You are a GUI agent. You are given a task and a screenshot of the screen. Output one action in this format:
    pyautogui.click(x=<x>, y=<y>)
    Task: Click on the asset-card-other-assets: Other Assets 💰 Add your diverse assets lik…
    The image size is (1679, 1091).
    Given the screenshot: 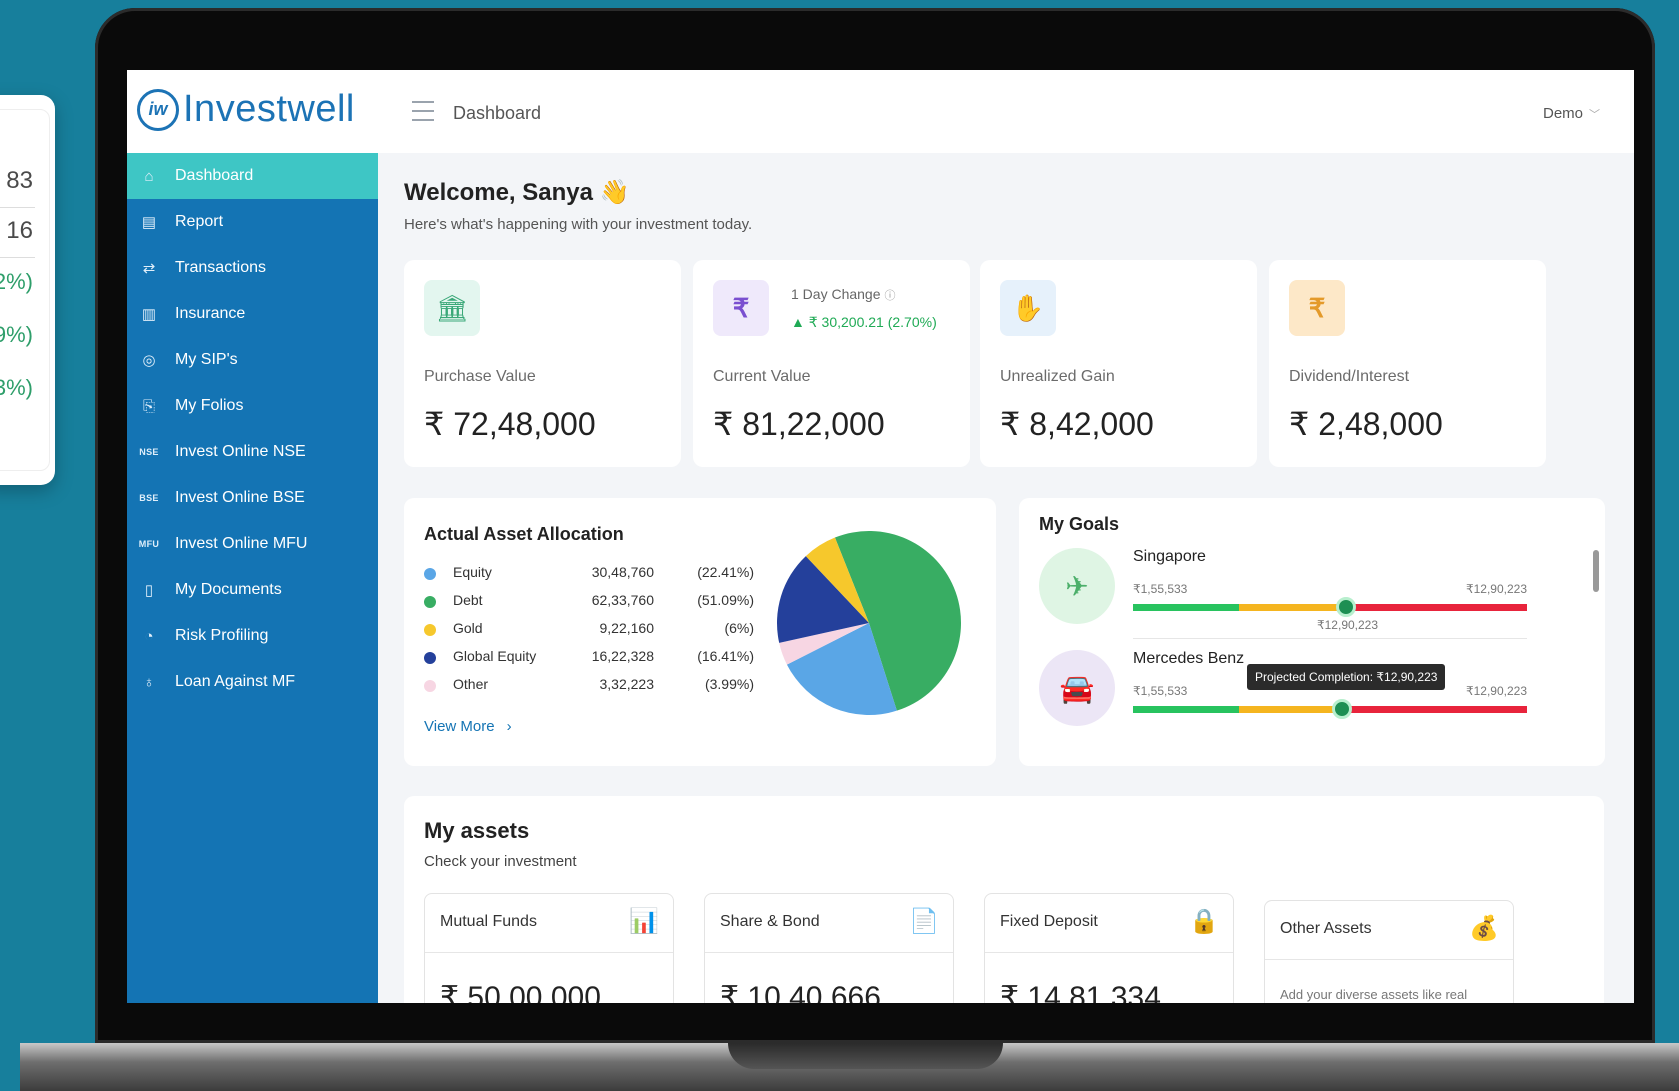 What is the action you would take?
    pyautogui.click(x=1389, y=951)
    